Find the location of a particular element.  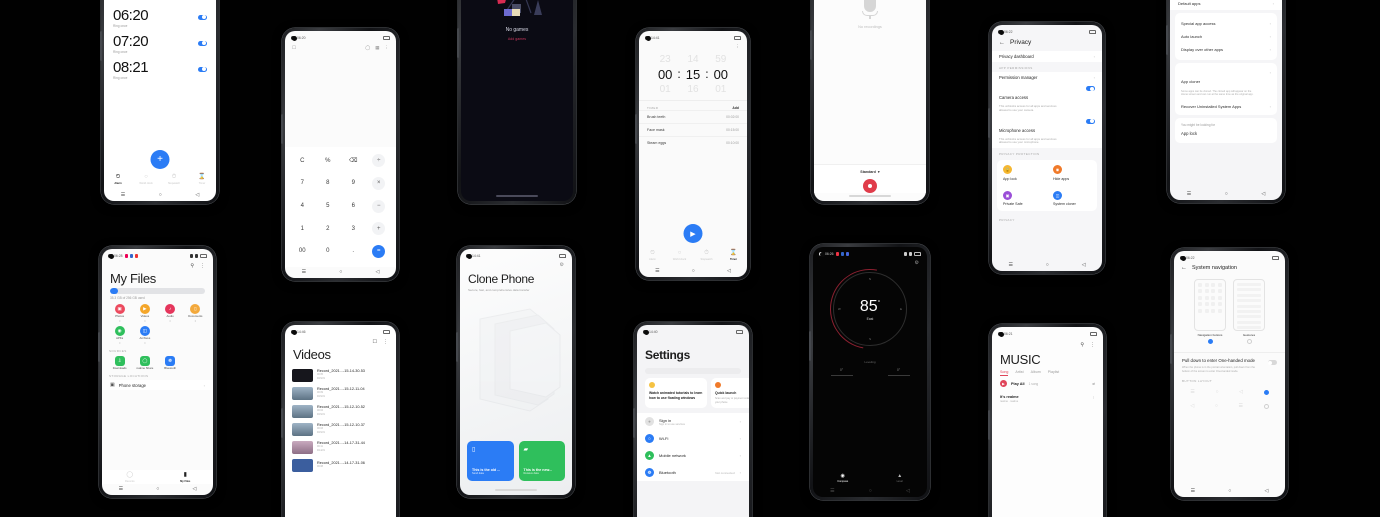

add-games-link: Add games is located at coordinates (517, 39).